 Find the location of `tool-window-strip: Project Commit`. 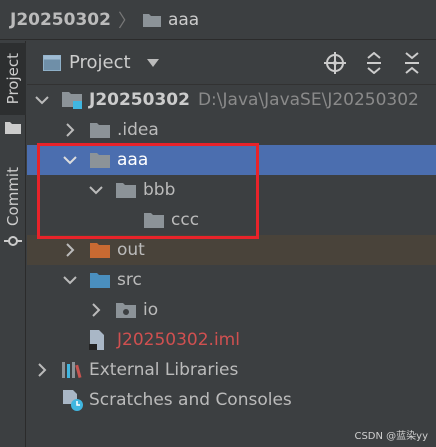

tool-window-strip: Project Commit is located at coordinates (13, 244).